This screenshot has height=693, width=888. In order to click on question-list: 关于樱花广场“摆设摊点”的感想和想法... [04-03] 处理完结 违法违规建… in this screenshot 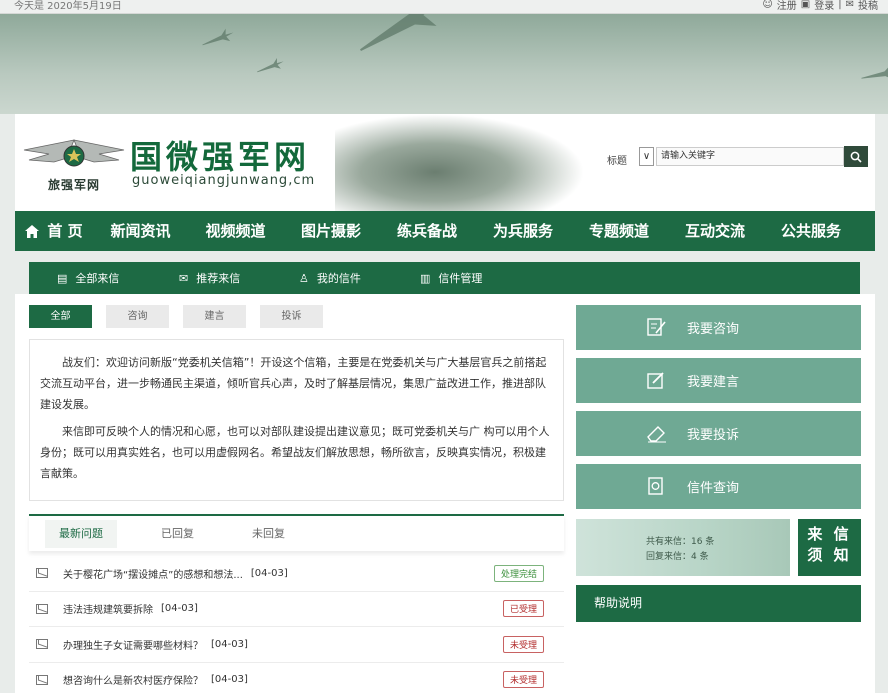, I will do `click(296, 624)`.